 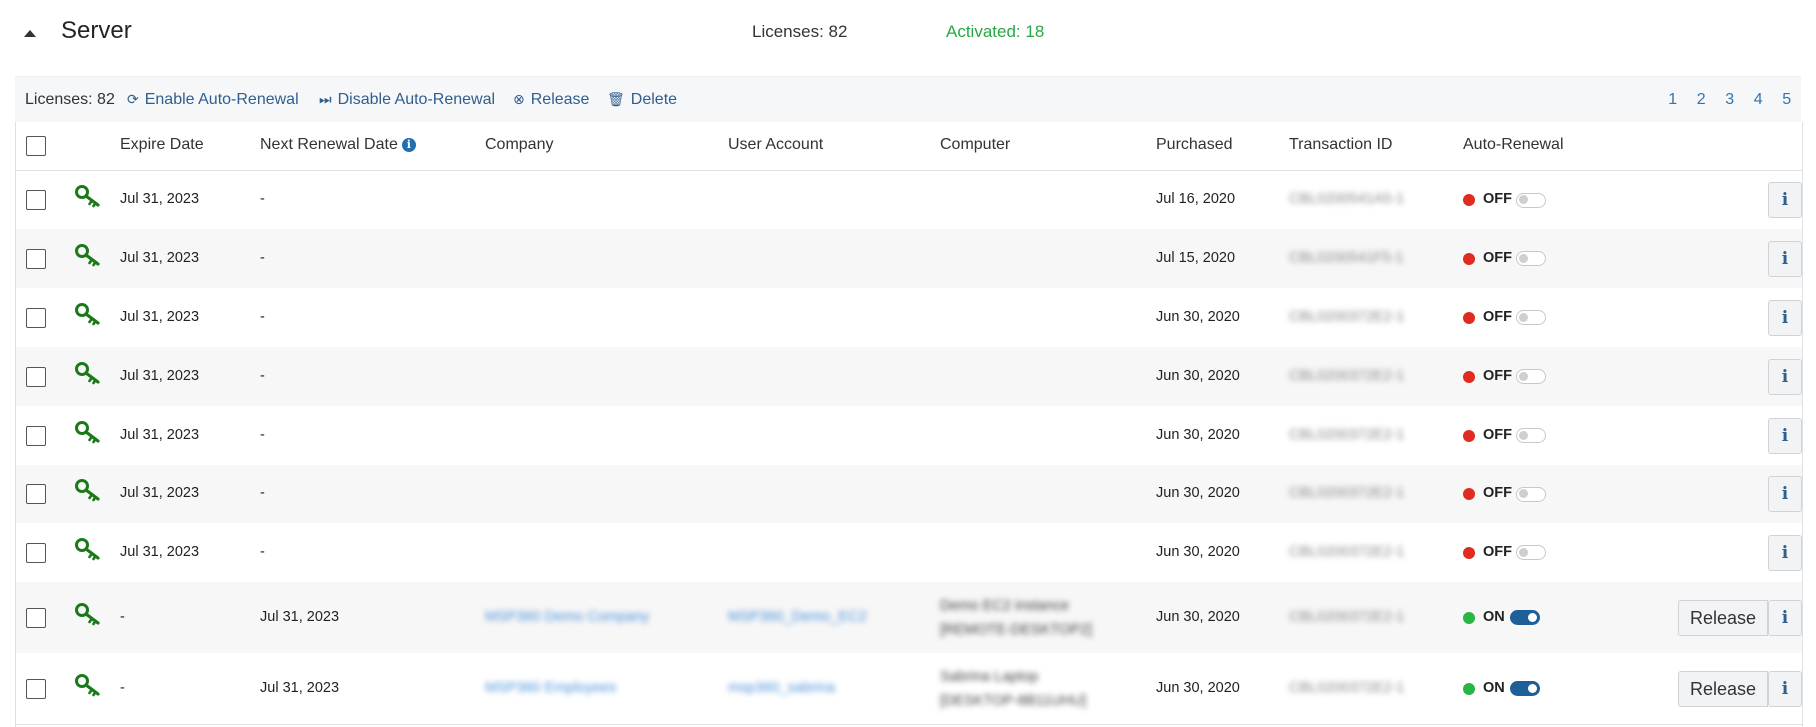 What do you see at coordinates (329, 144) in the screenshot?
I see `col-next-renewal-label: Next Renewal Date` at bounding box center [329, 144].